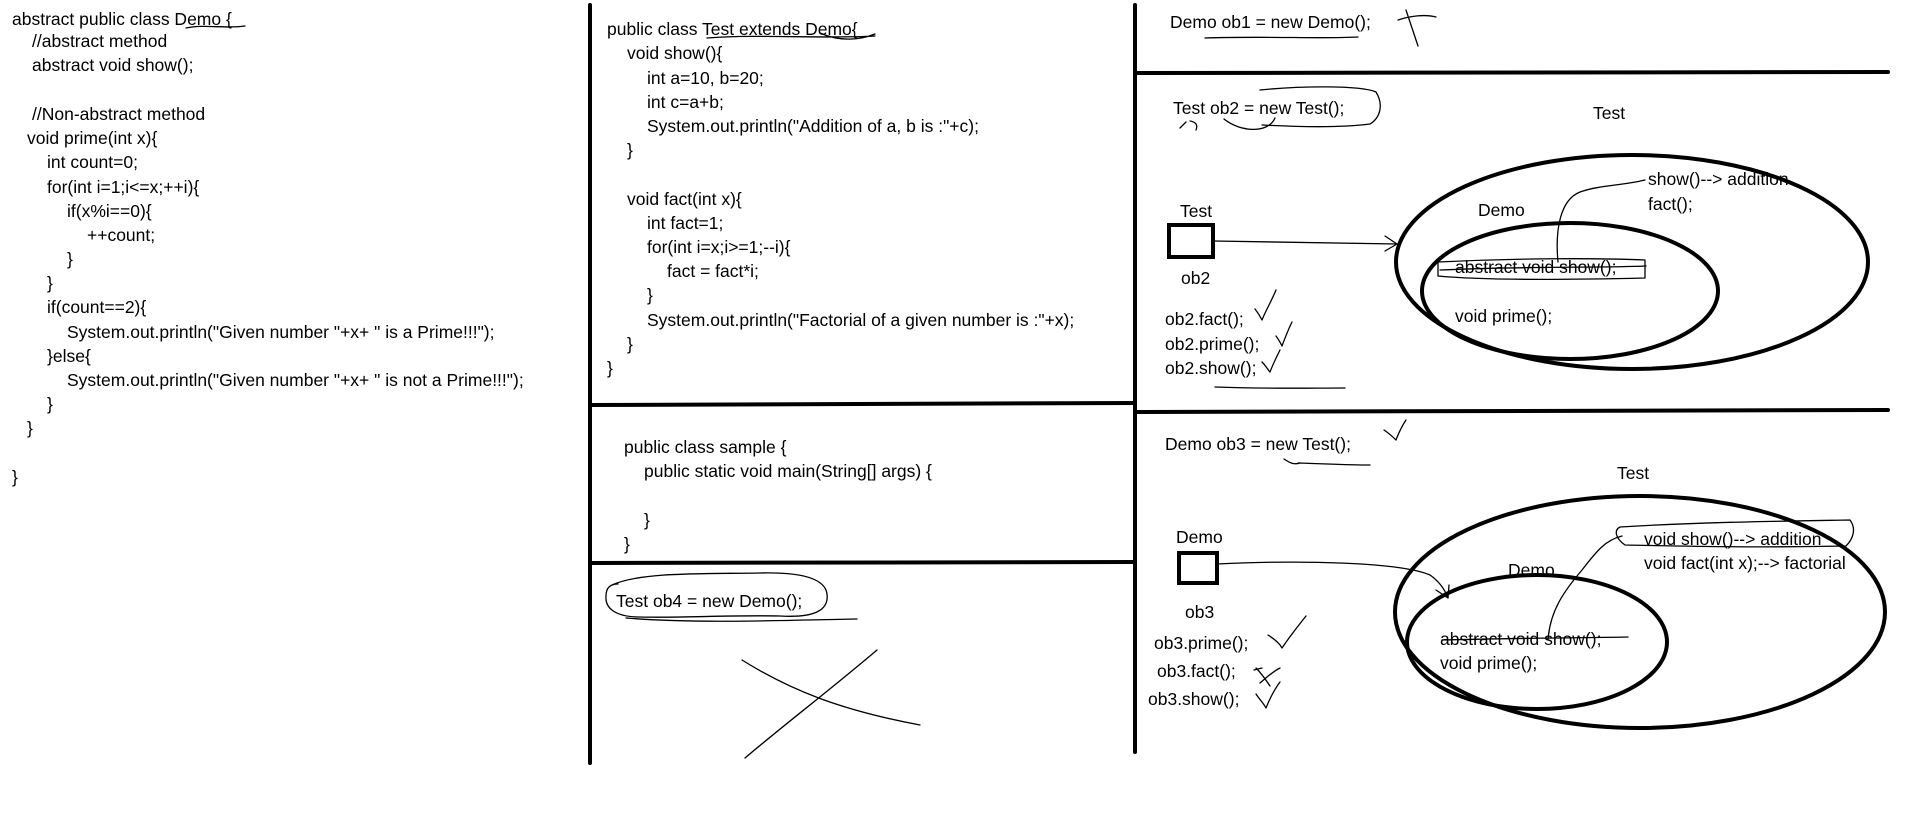 This screenshot has height=825, width=1913. I want to click on ob3-call: ob3.fact();, so click(1196, 671).